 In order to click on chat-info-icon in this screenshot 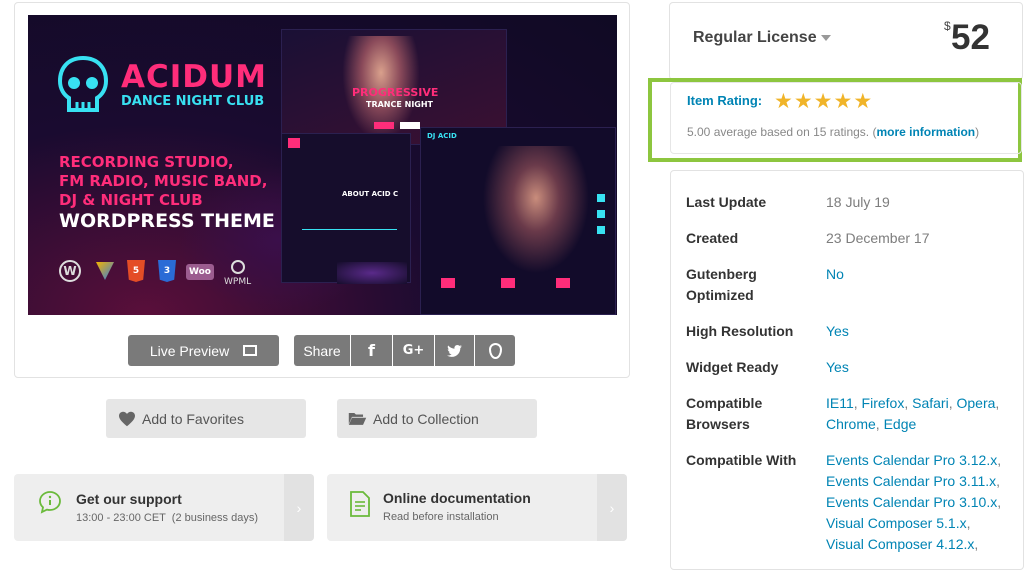, I will do `click(50, 502)`.